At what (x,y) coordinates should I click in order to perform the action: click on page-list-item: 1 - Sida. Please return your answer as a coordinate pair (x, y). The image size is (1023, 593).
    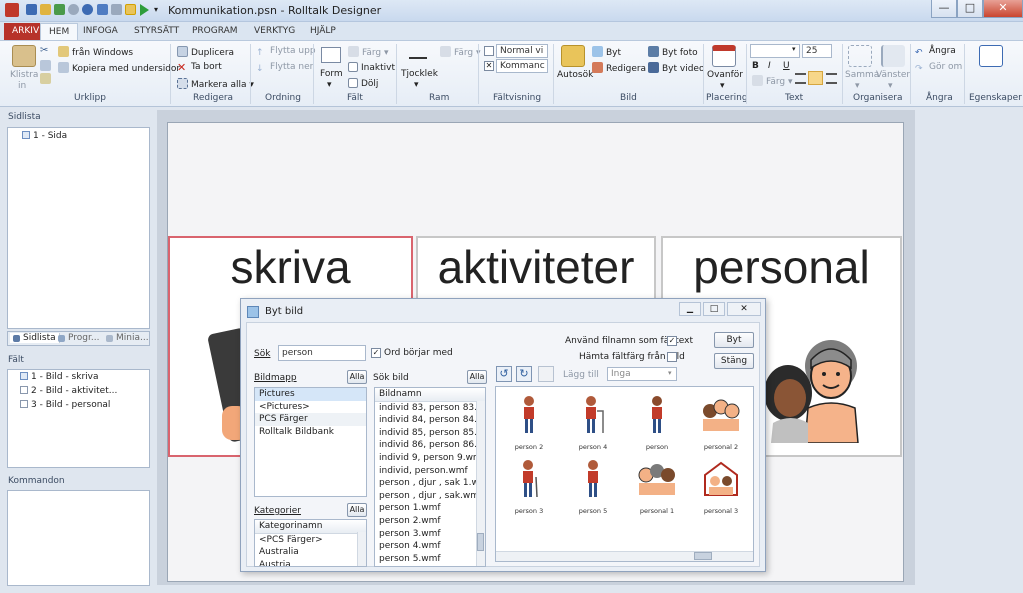
    Looking at the image, I should click on (44, 136).